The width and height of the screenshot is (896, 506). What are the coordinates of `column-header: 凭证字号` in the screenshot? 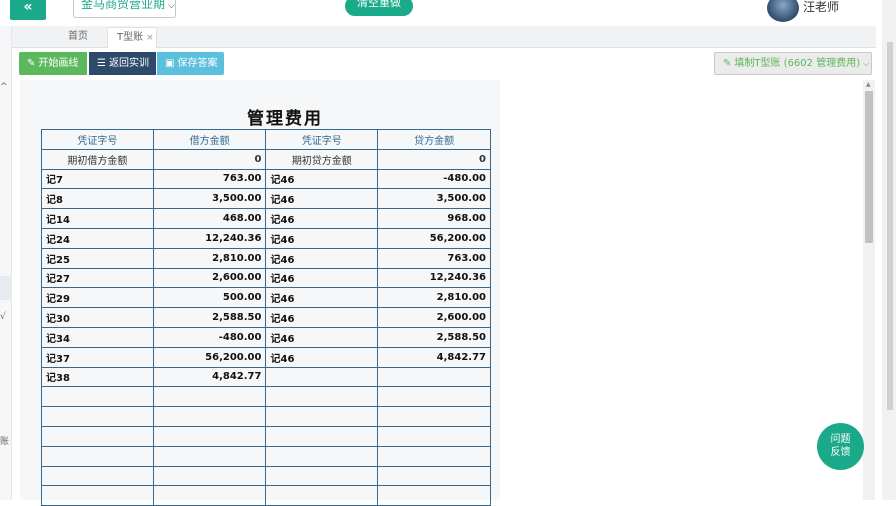 It's located at (97, 139).